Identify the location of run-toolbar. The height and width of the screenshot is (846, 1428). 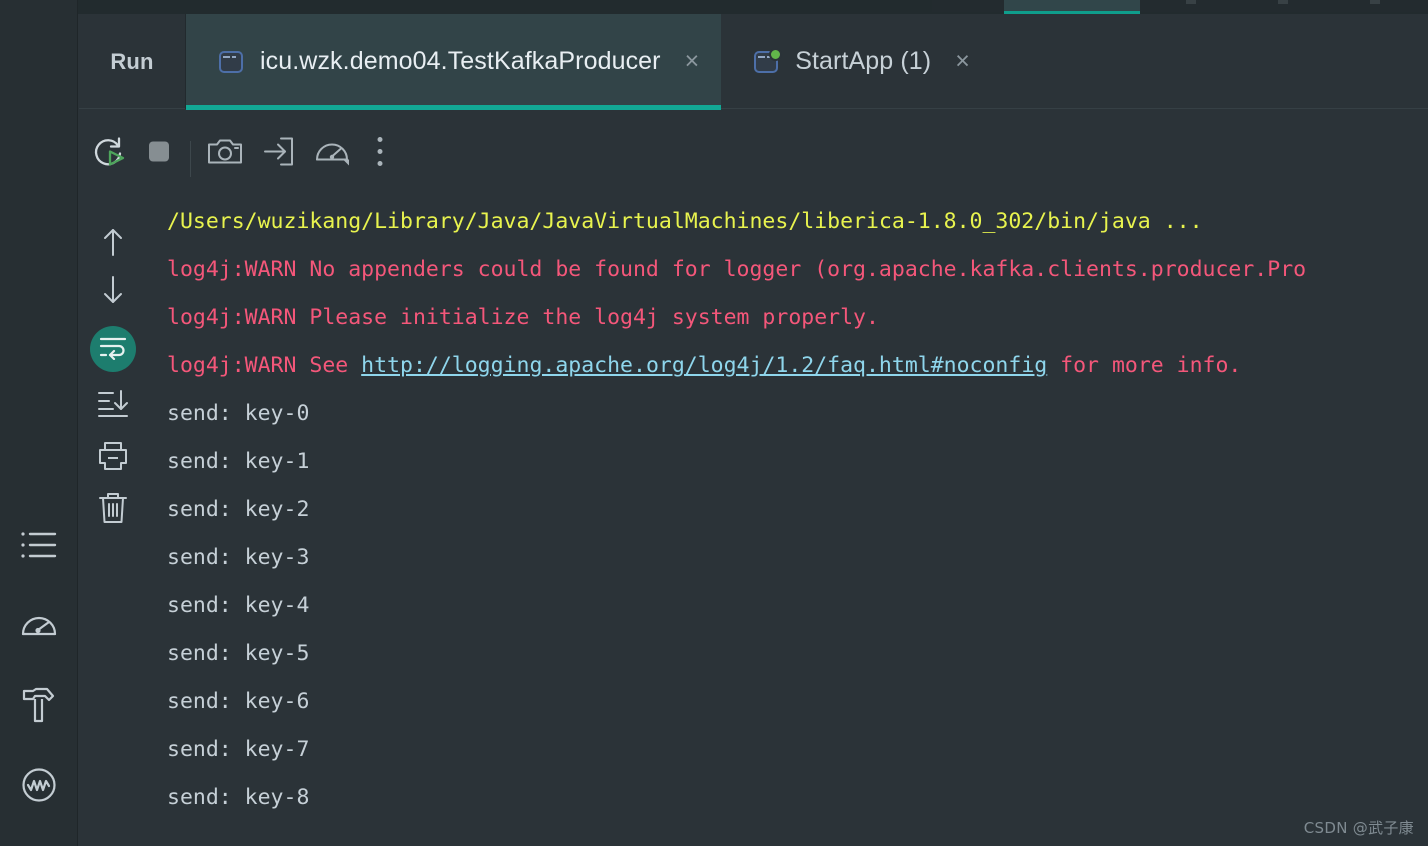
(753, 154).